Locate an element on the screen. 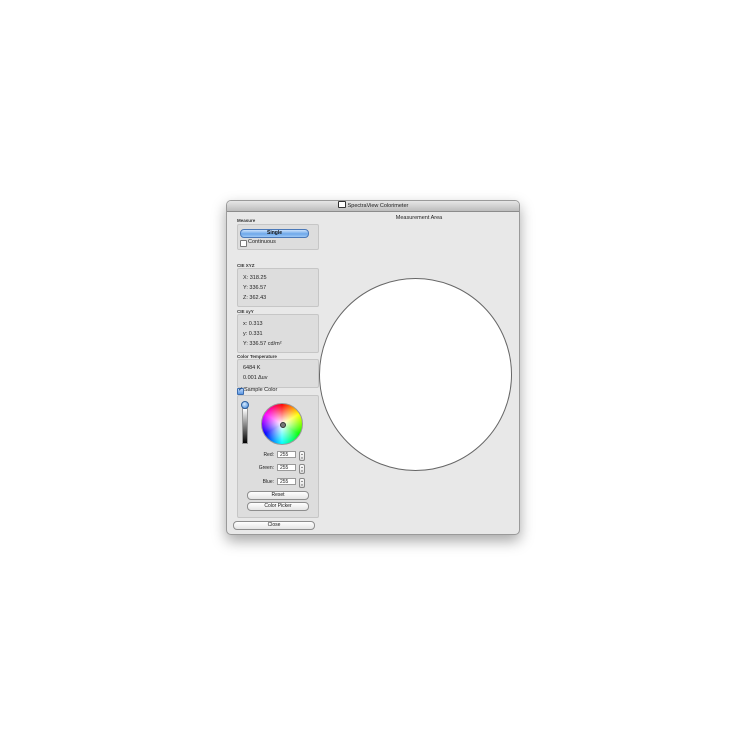  app-icon is located at coordinates (341, 205).